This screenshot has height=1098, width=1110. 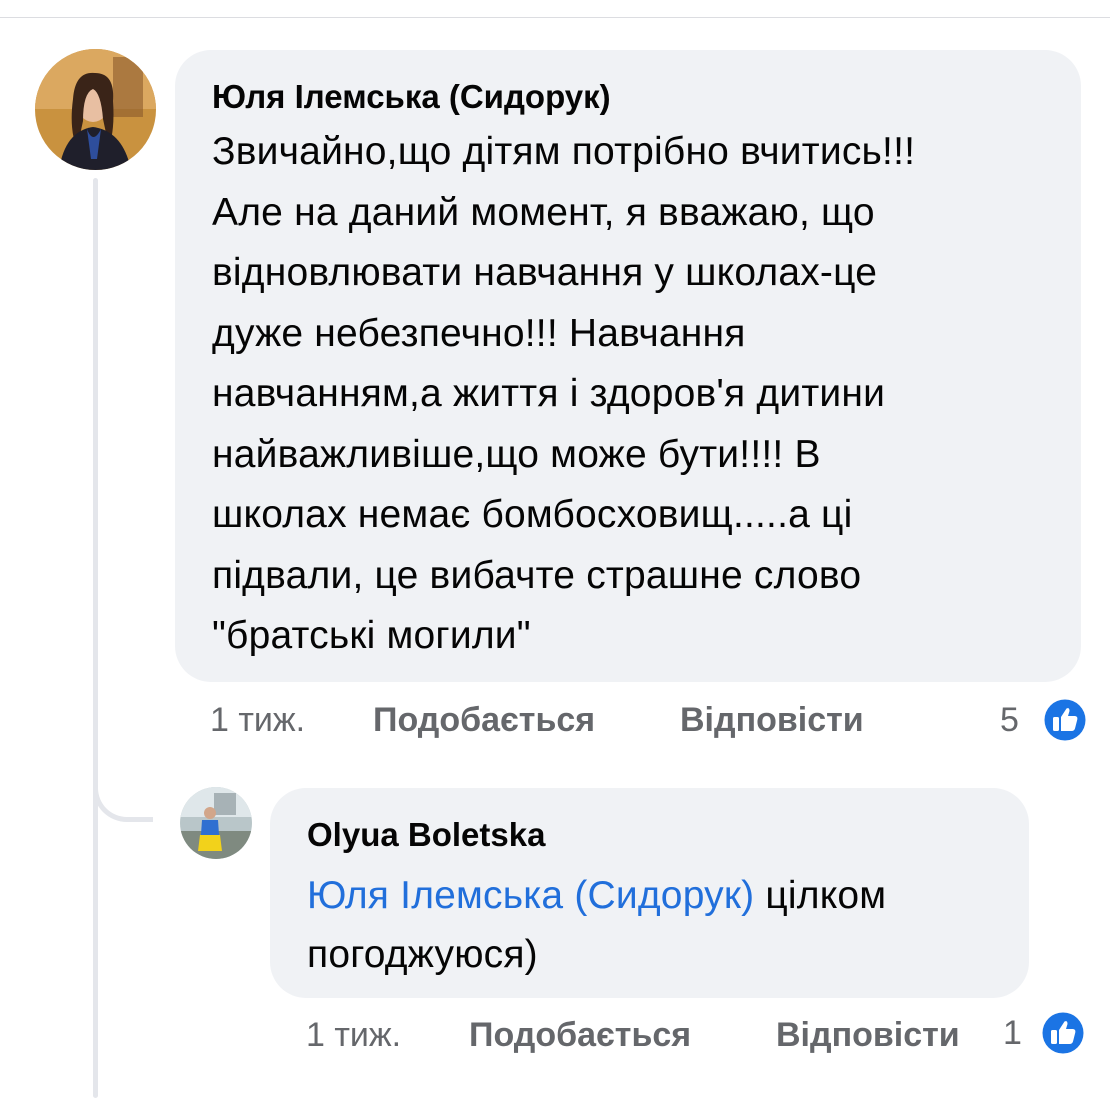 I want to click on reply-author-avatar, so click(x=216, y=823).